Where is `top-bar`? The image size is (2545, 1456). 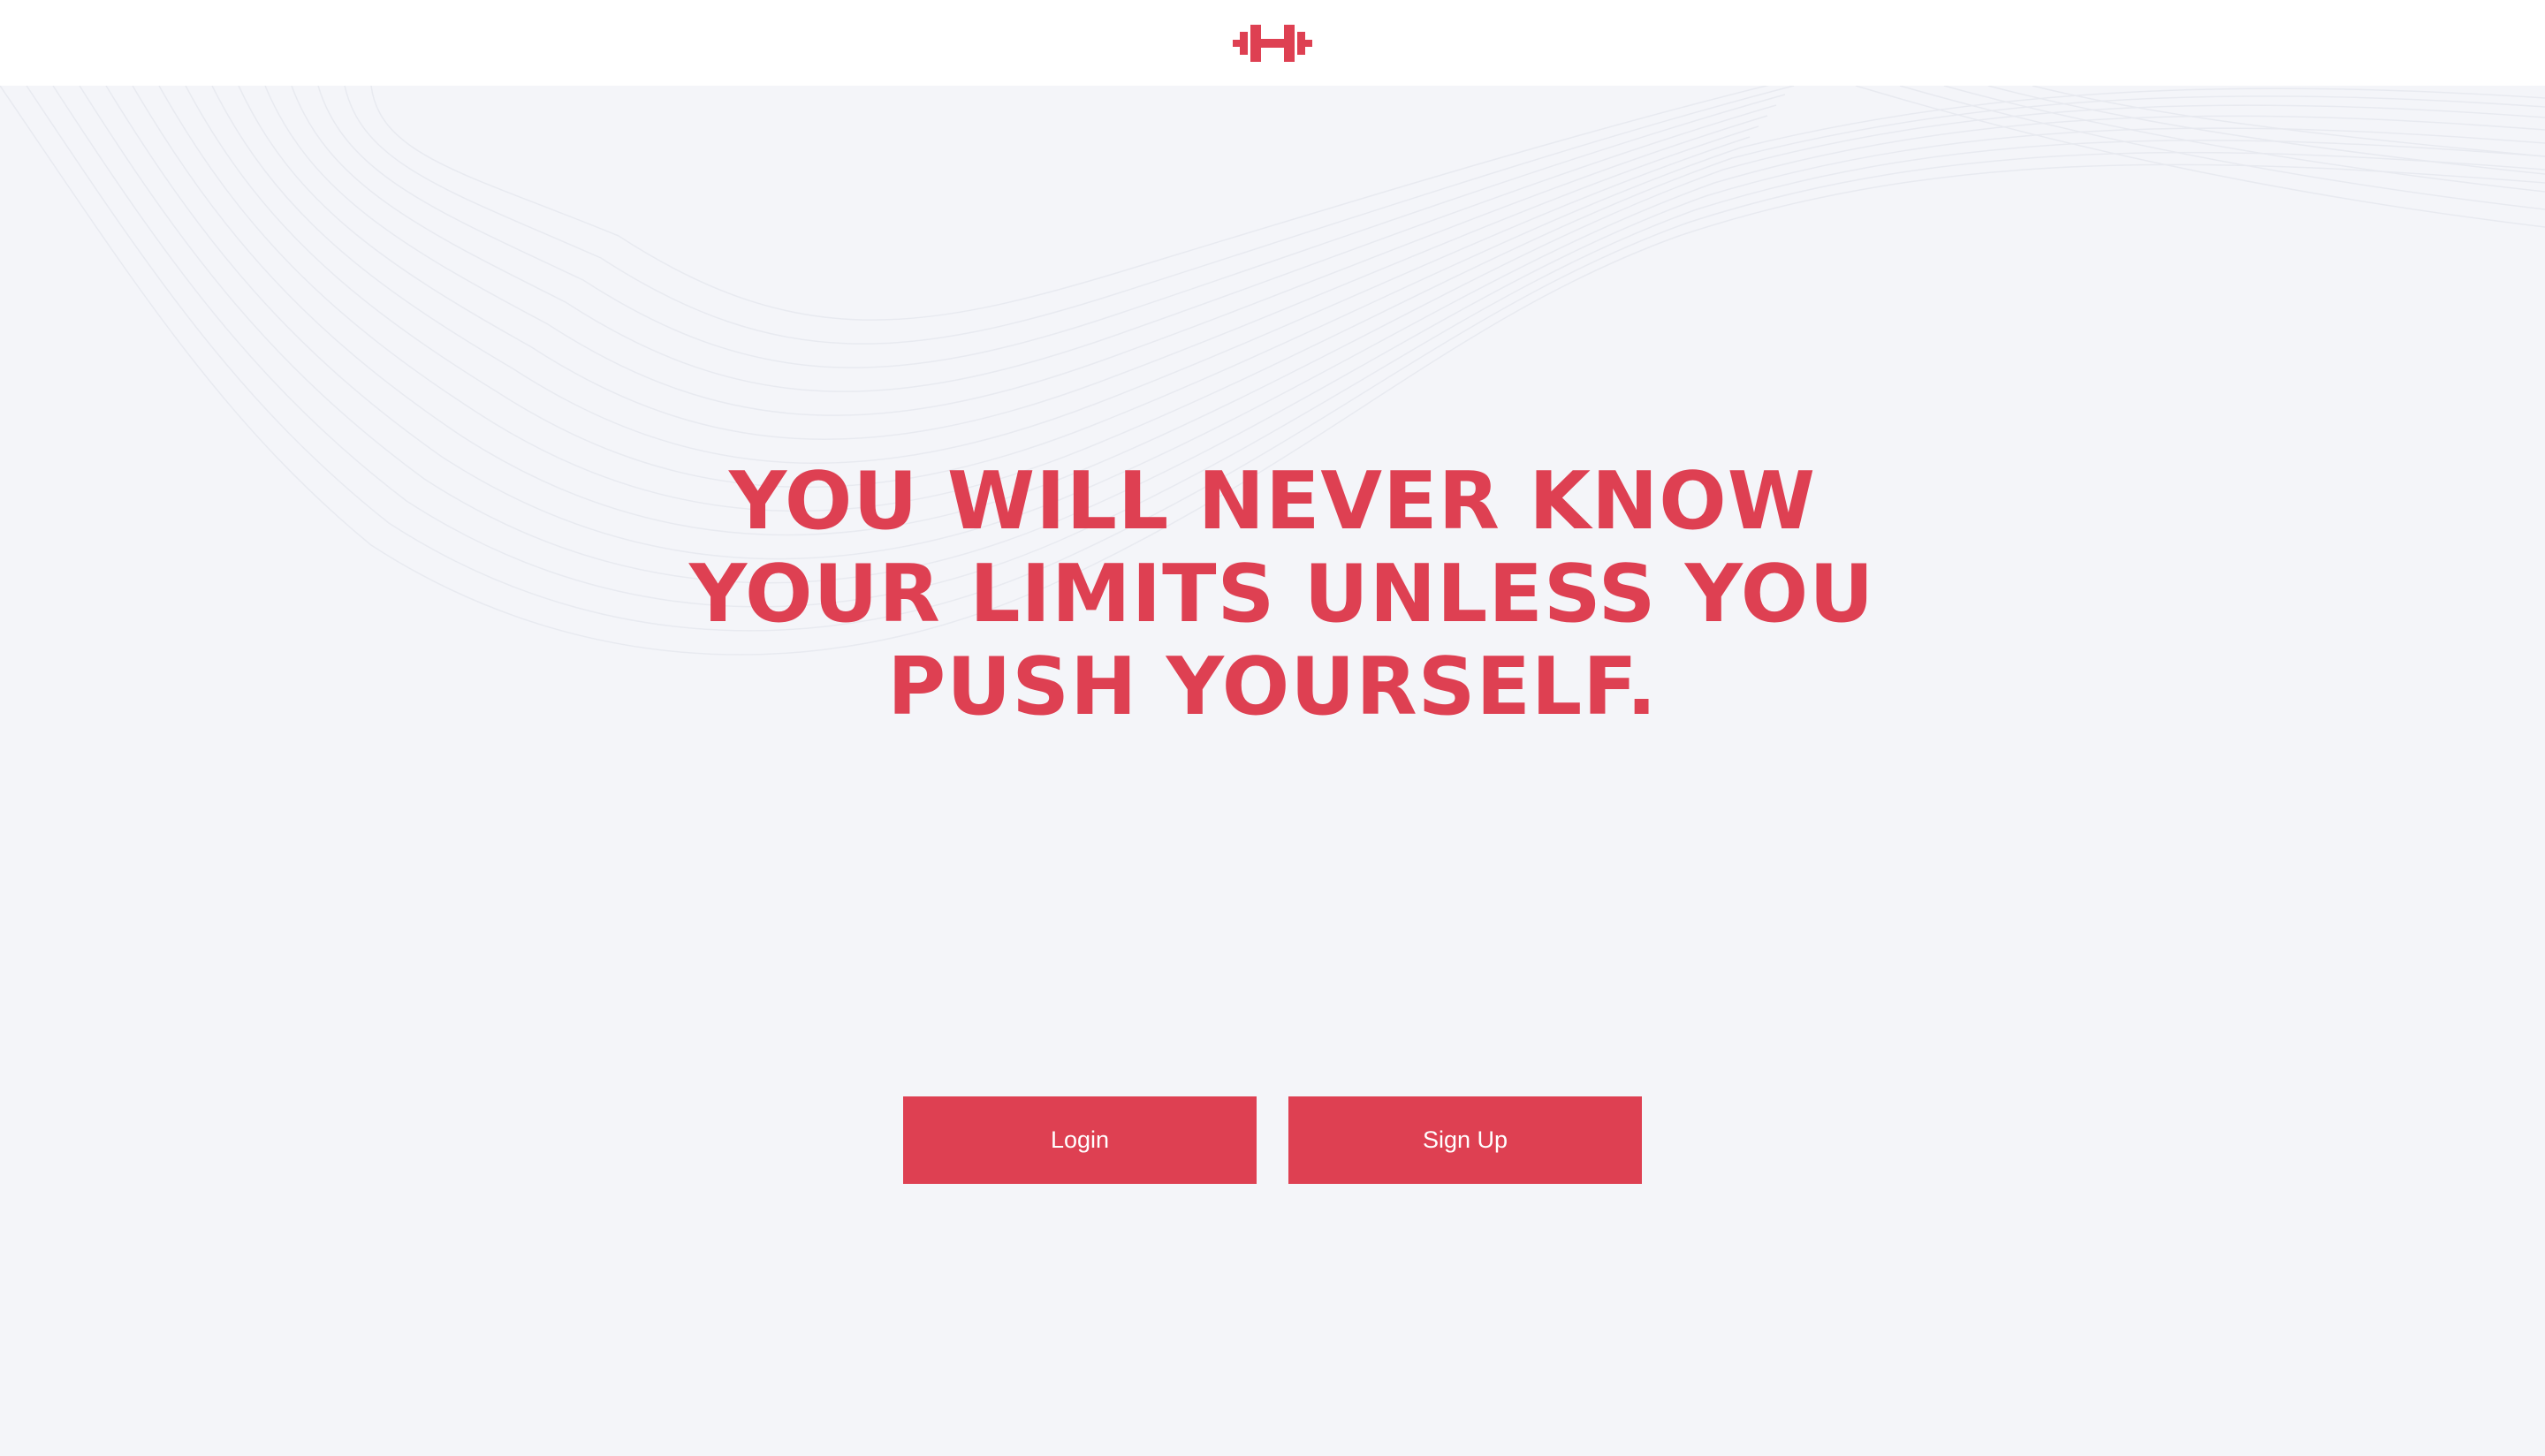
top-bar is located at coordinates (1272, 43).